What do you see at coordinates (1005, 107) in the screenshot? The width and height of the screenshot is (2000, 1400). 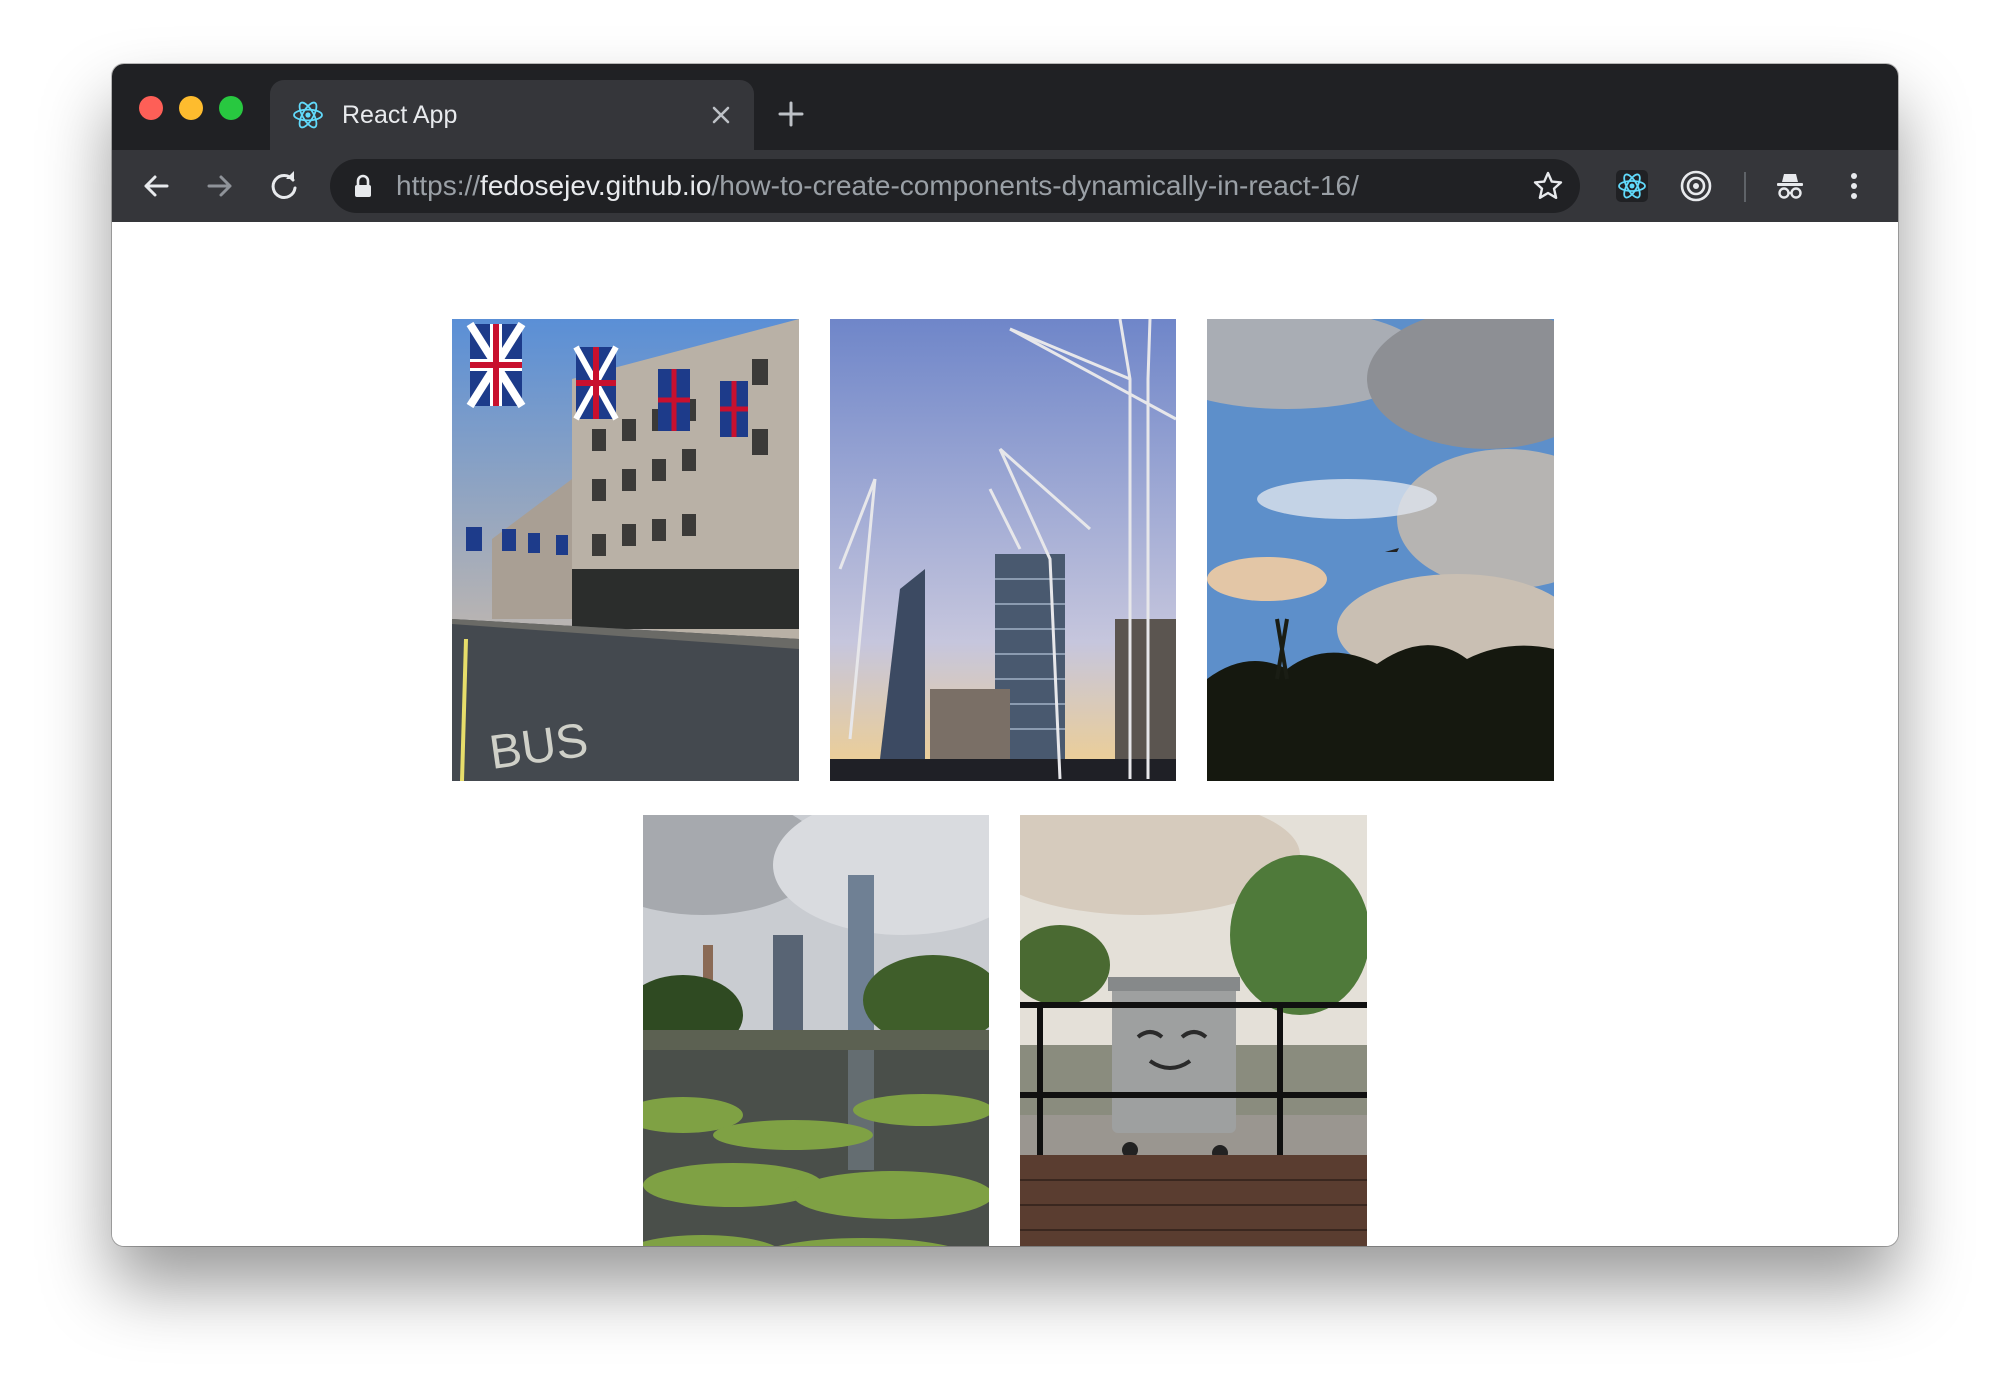 I see `title-bar: React App` at bounding box center [1005, 107].